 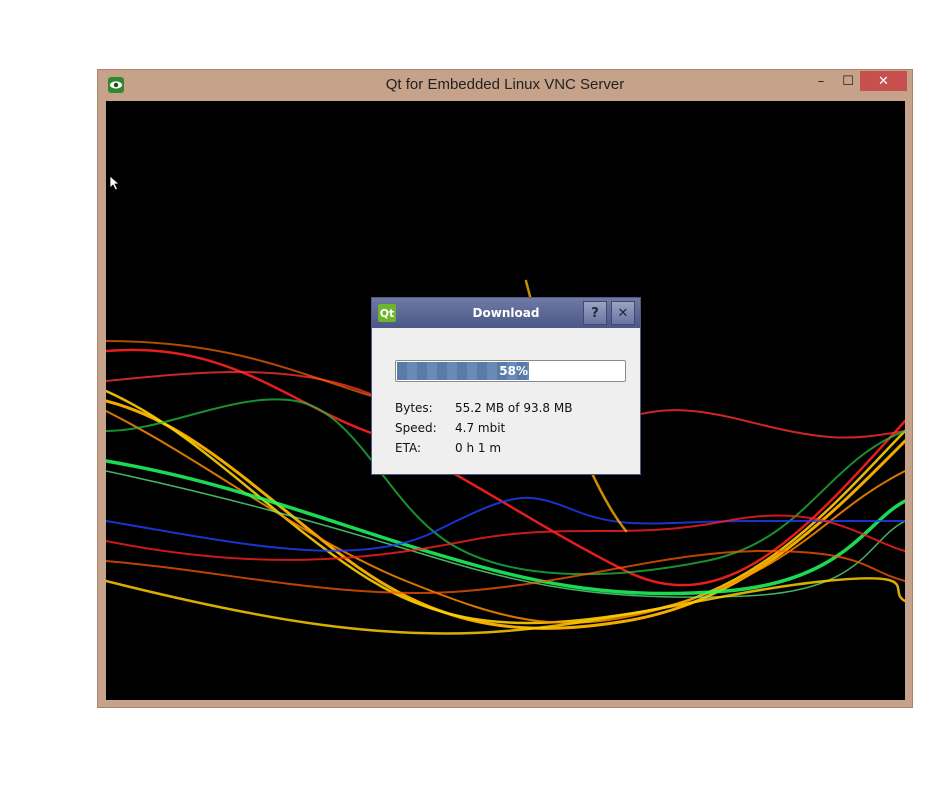 What do you see at coordinates (595, 313) in the screenshot?
I see `help-button: ?` at bounding box center [595, 313].